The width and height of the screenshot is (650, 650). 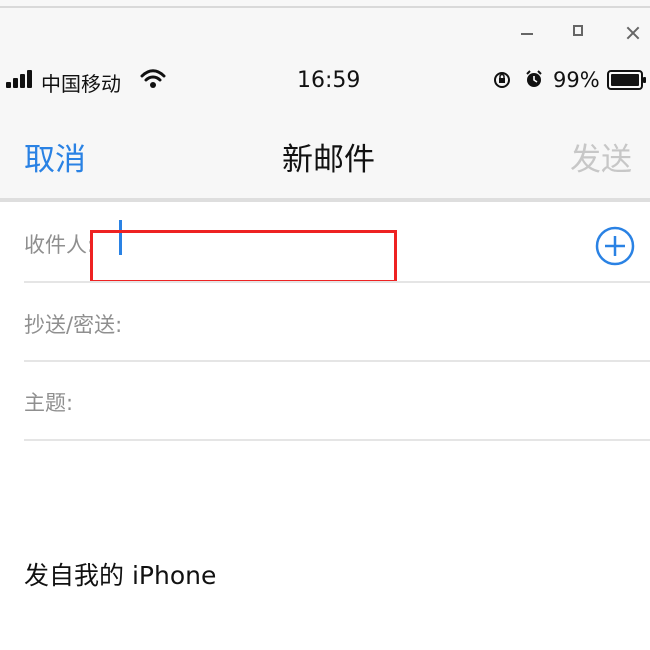 I want to click on navigation-separator, so click(x=325, y=200).